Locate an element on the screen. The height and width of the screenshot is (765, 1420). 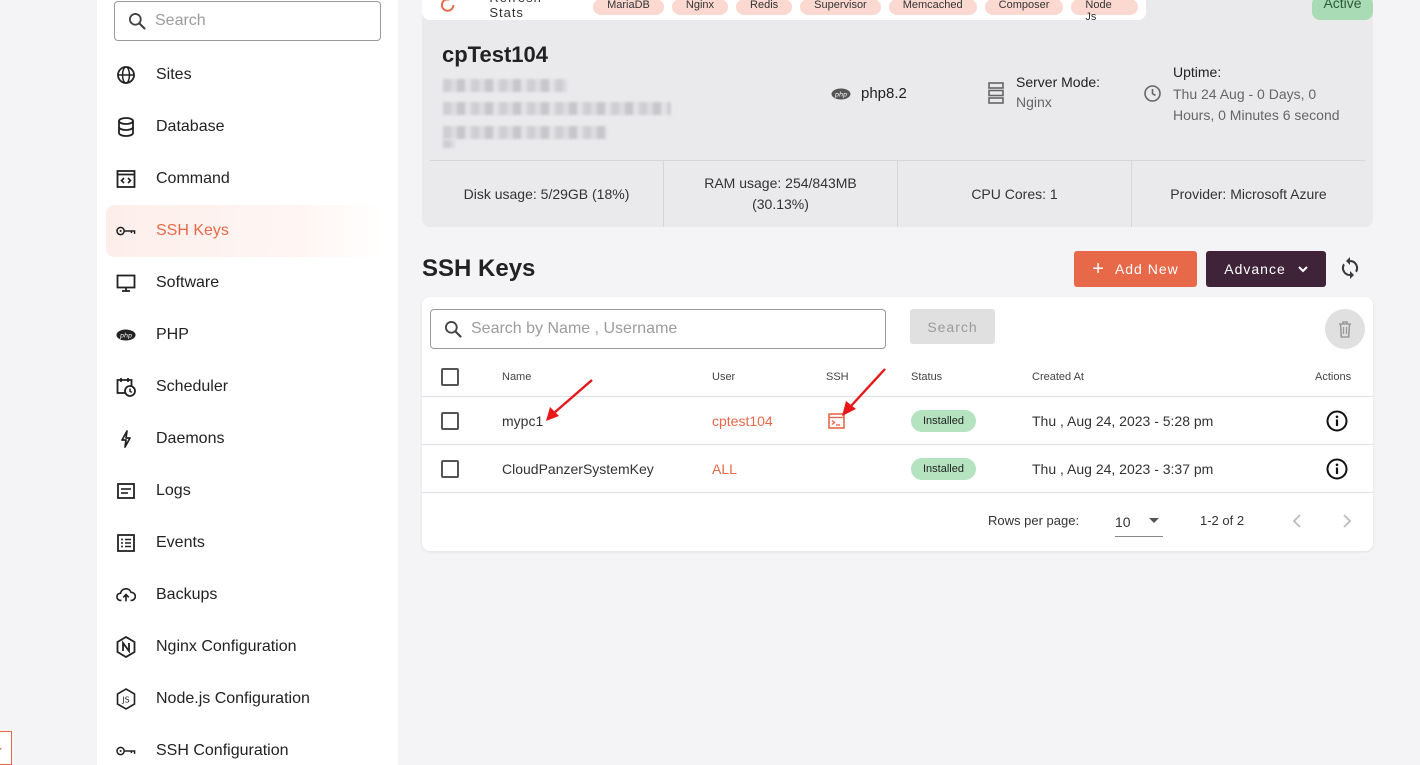
stat-disk: Disk usage: 5/29GB (18%) is located at coordinates (546, 194).